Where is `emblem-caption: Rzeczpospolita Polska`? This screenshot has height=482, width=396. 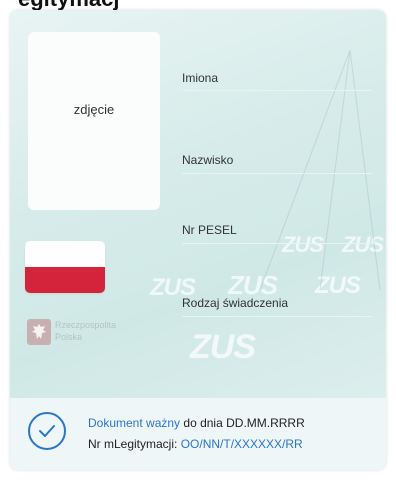 emblem-caption: Rzeczpospolita Polska is located at coordinates (85, 331).